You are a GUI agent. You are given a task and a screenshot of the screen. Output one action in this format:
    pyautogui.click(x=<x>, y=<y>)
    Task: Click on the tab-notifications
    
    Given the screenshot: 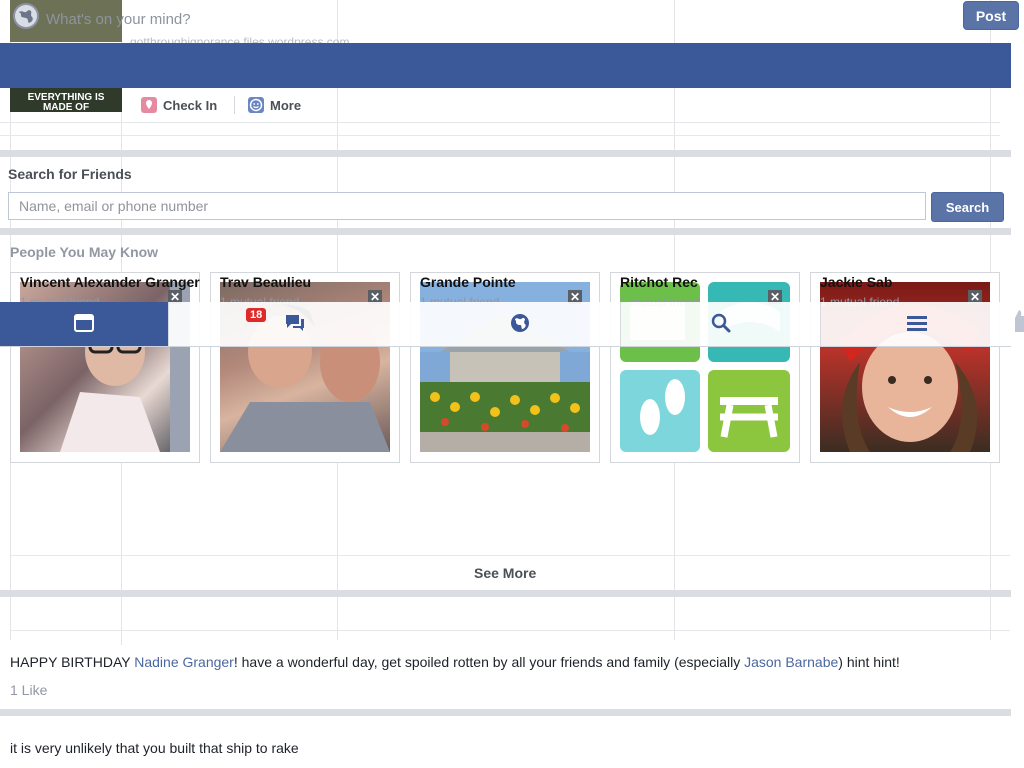 What is the action you would take?
    pyautogui.click(x=520, y=324)
    